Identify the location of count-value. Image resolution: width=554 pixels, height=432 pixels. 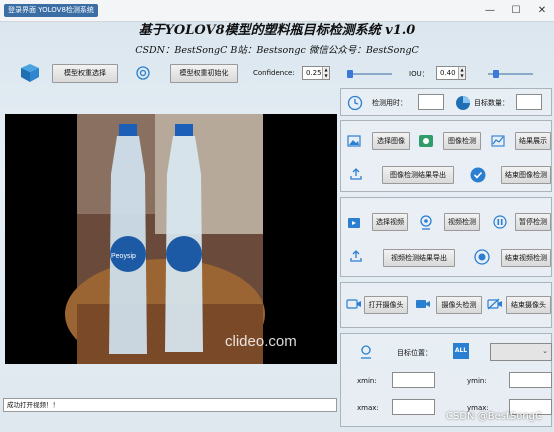
(529, 102).